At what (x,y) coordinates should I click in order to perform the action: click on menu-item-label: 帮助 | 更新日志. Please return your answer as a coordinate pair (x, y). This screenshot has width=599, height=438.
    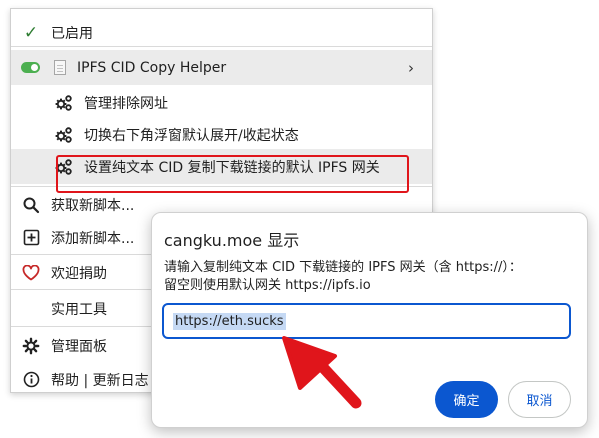
    Looking at the image, I should click on (100, 380).